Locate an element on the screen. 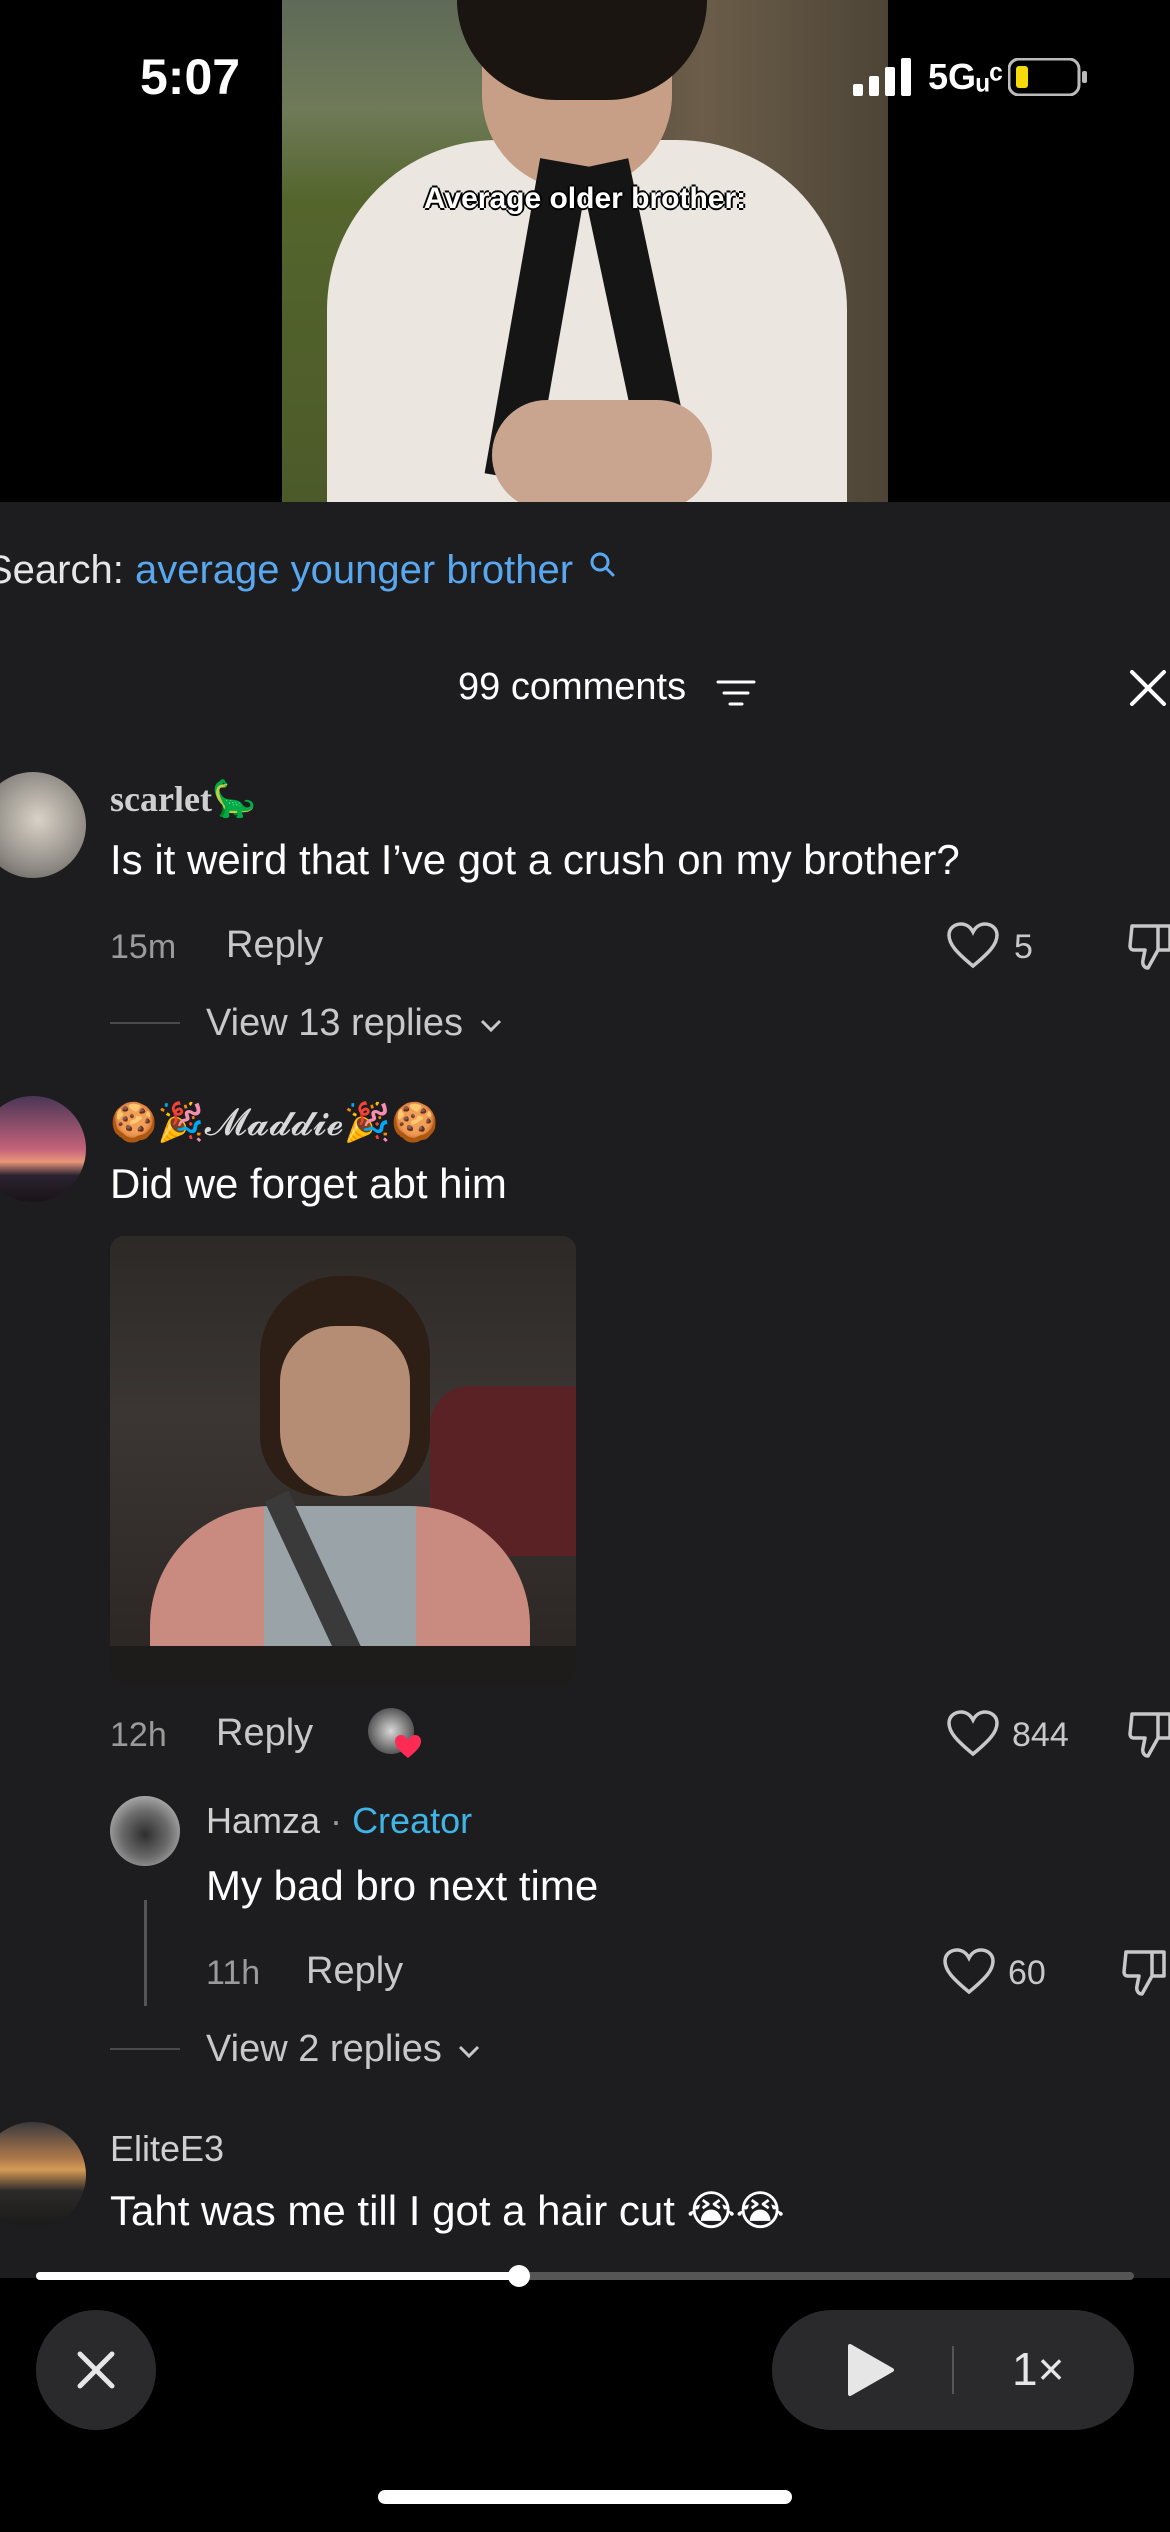  video-hands is located at coordinates (602, 451).